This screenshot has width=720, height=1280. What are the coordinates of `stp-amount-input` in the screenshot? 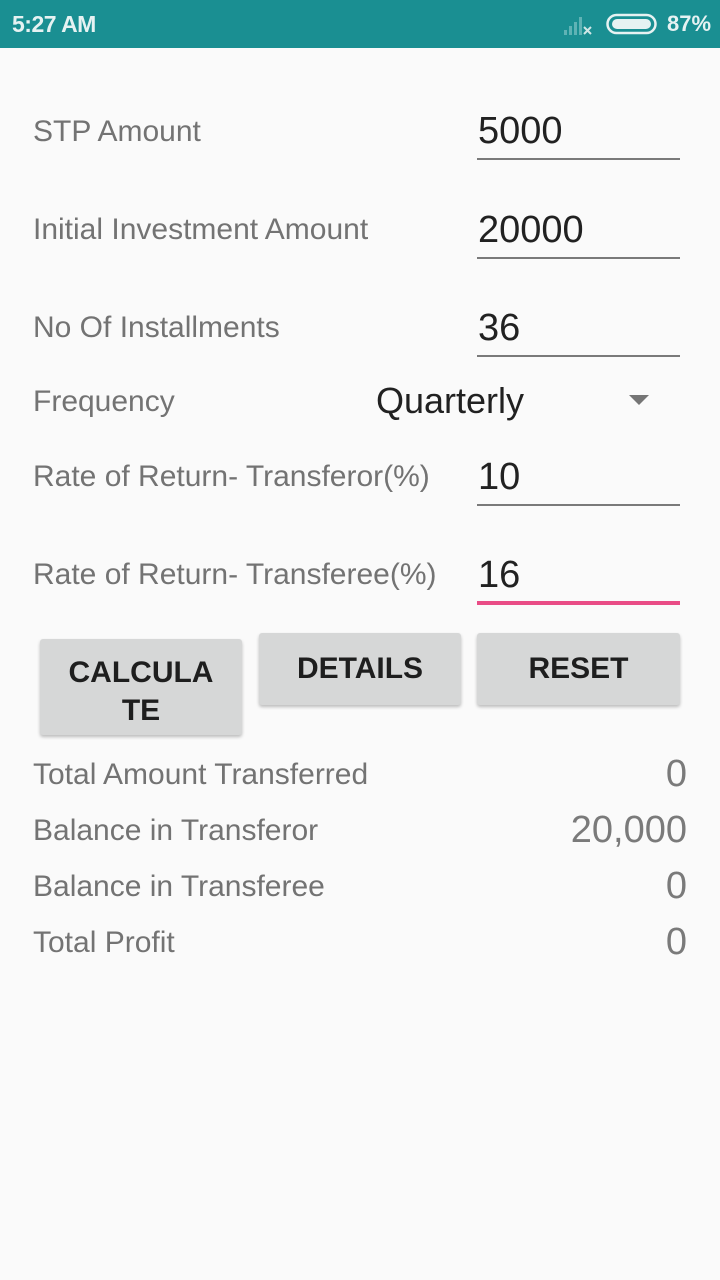 It's located at (579, 131).